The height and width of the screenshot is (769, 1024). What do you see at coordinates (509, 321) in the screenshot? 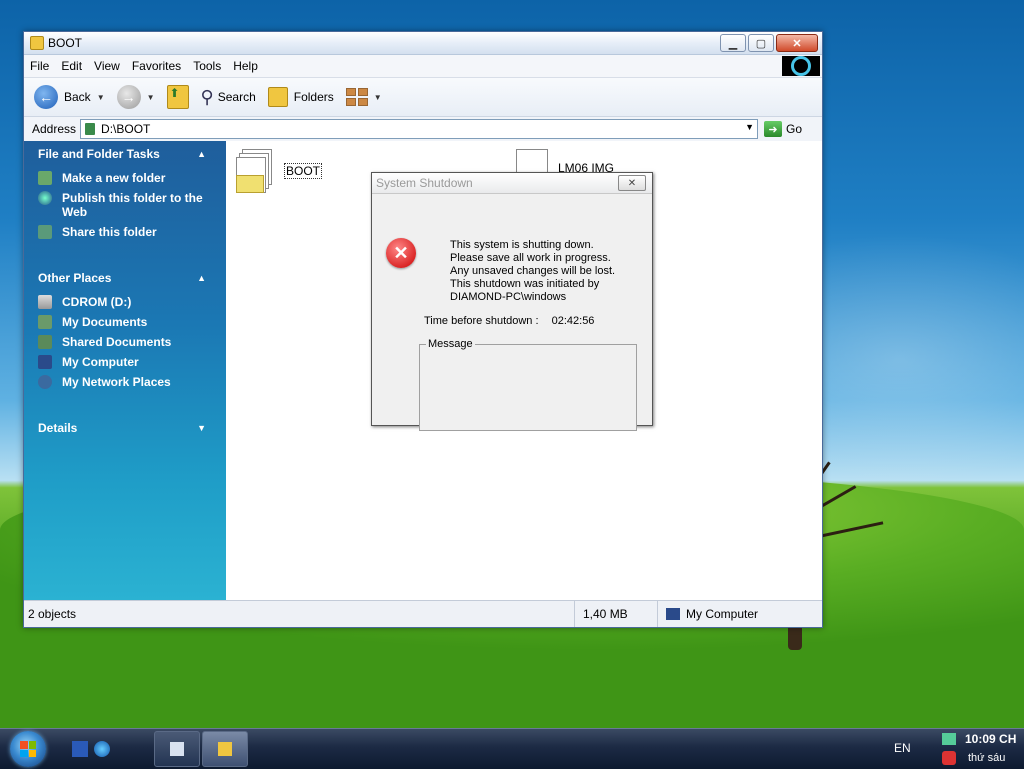
I see `shutdown-timer: Time before shutdown : 02:42:56` at bounding box center [509, 321].